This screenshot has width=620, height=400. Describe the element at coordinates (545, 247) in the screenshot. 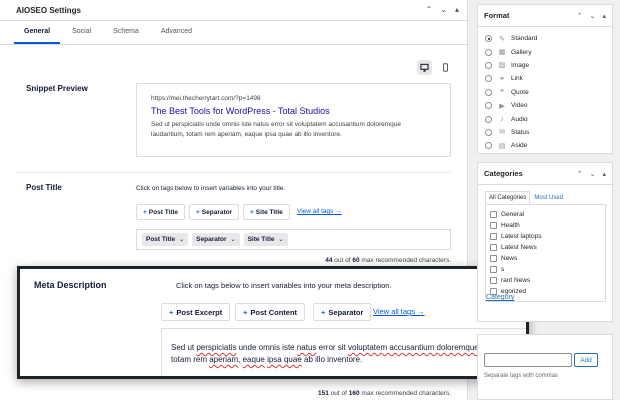

I see `category-item: Latest News` at that location.